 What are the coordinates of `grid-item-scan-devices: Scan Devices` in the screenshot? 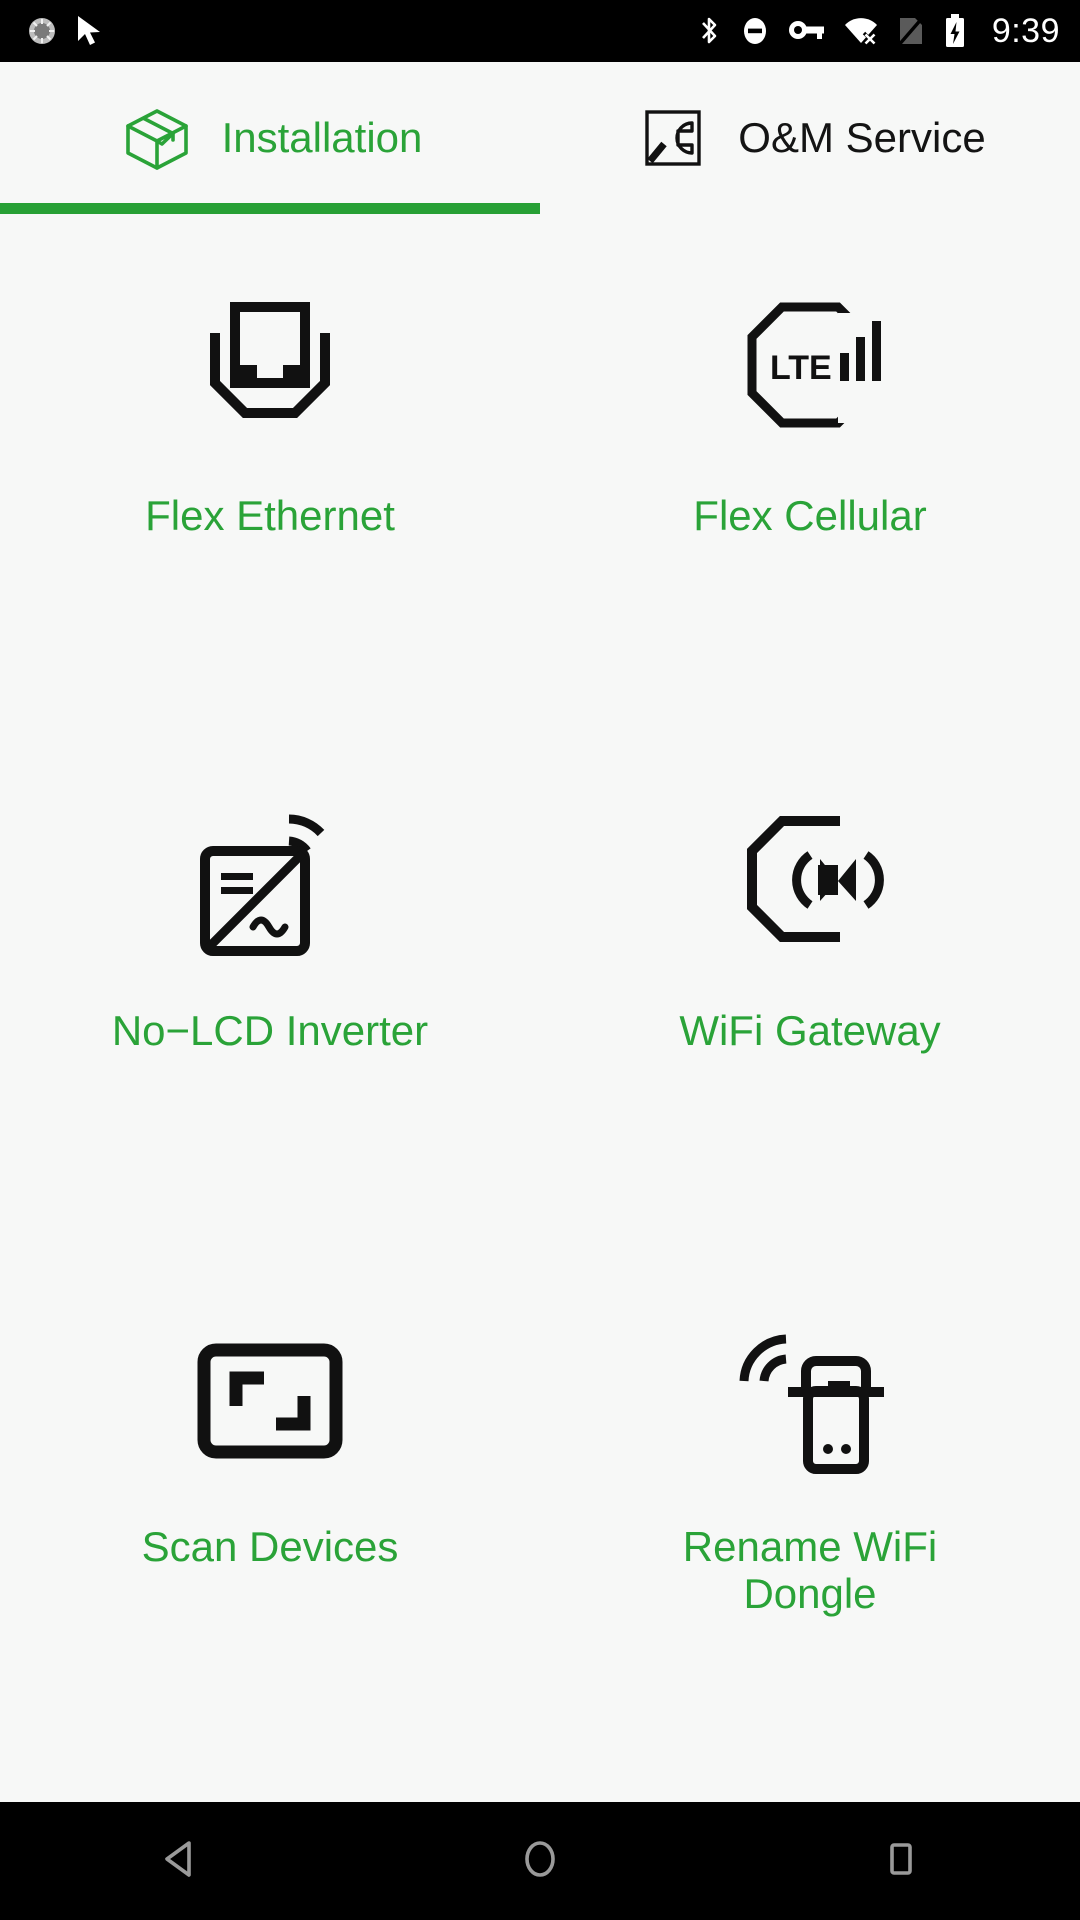 It's located at (270, 1544).